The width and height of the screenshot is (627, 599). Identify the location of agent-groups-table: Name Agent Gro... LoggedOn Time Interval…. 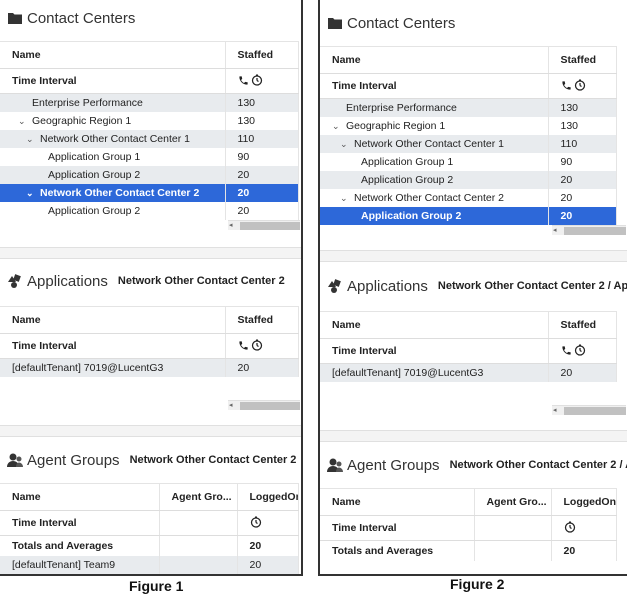
(468, 524).